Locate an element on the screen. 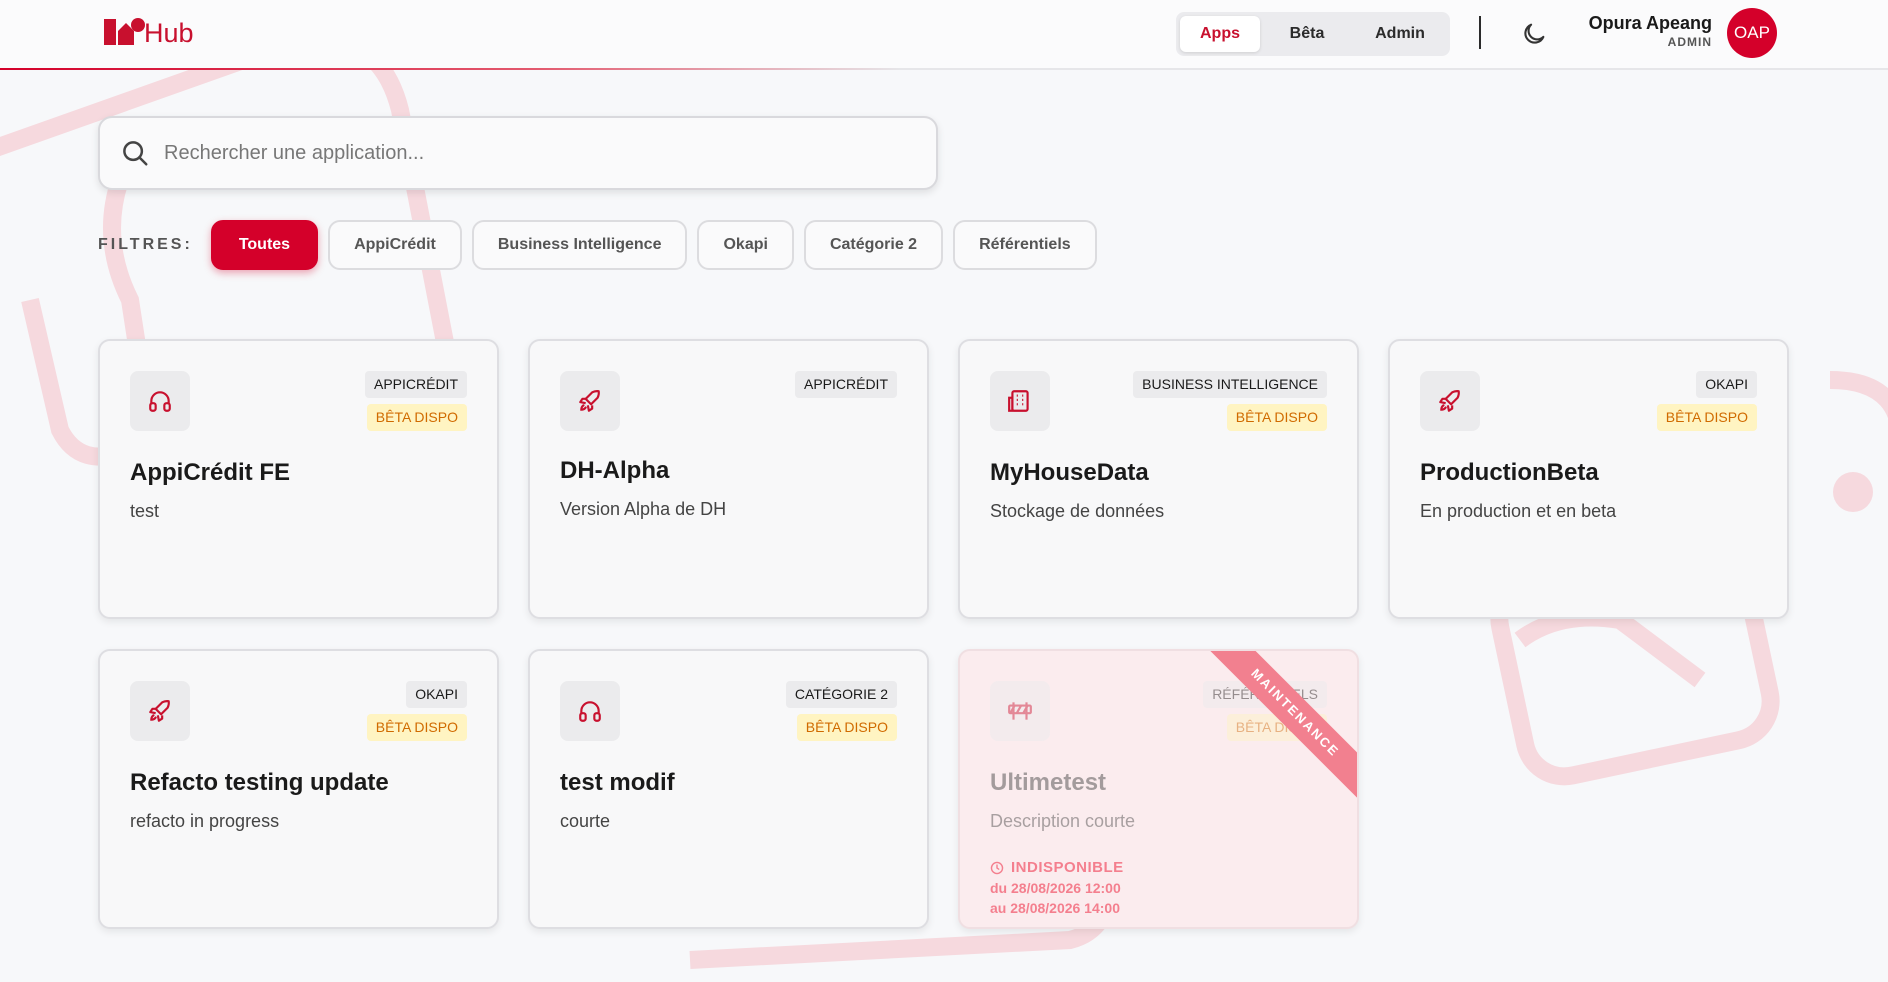 The height and width of the screenshot is (982, 1888). filter-chip-categorie-2: Catégorie 2 is located at coordinates (873, 245).